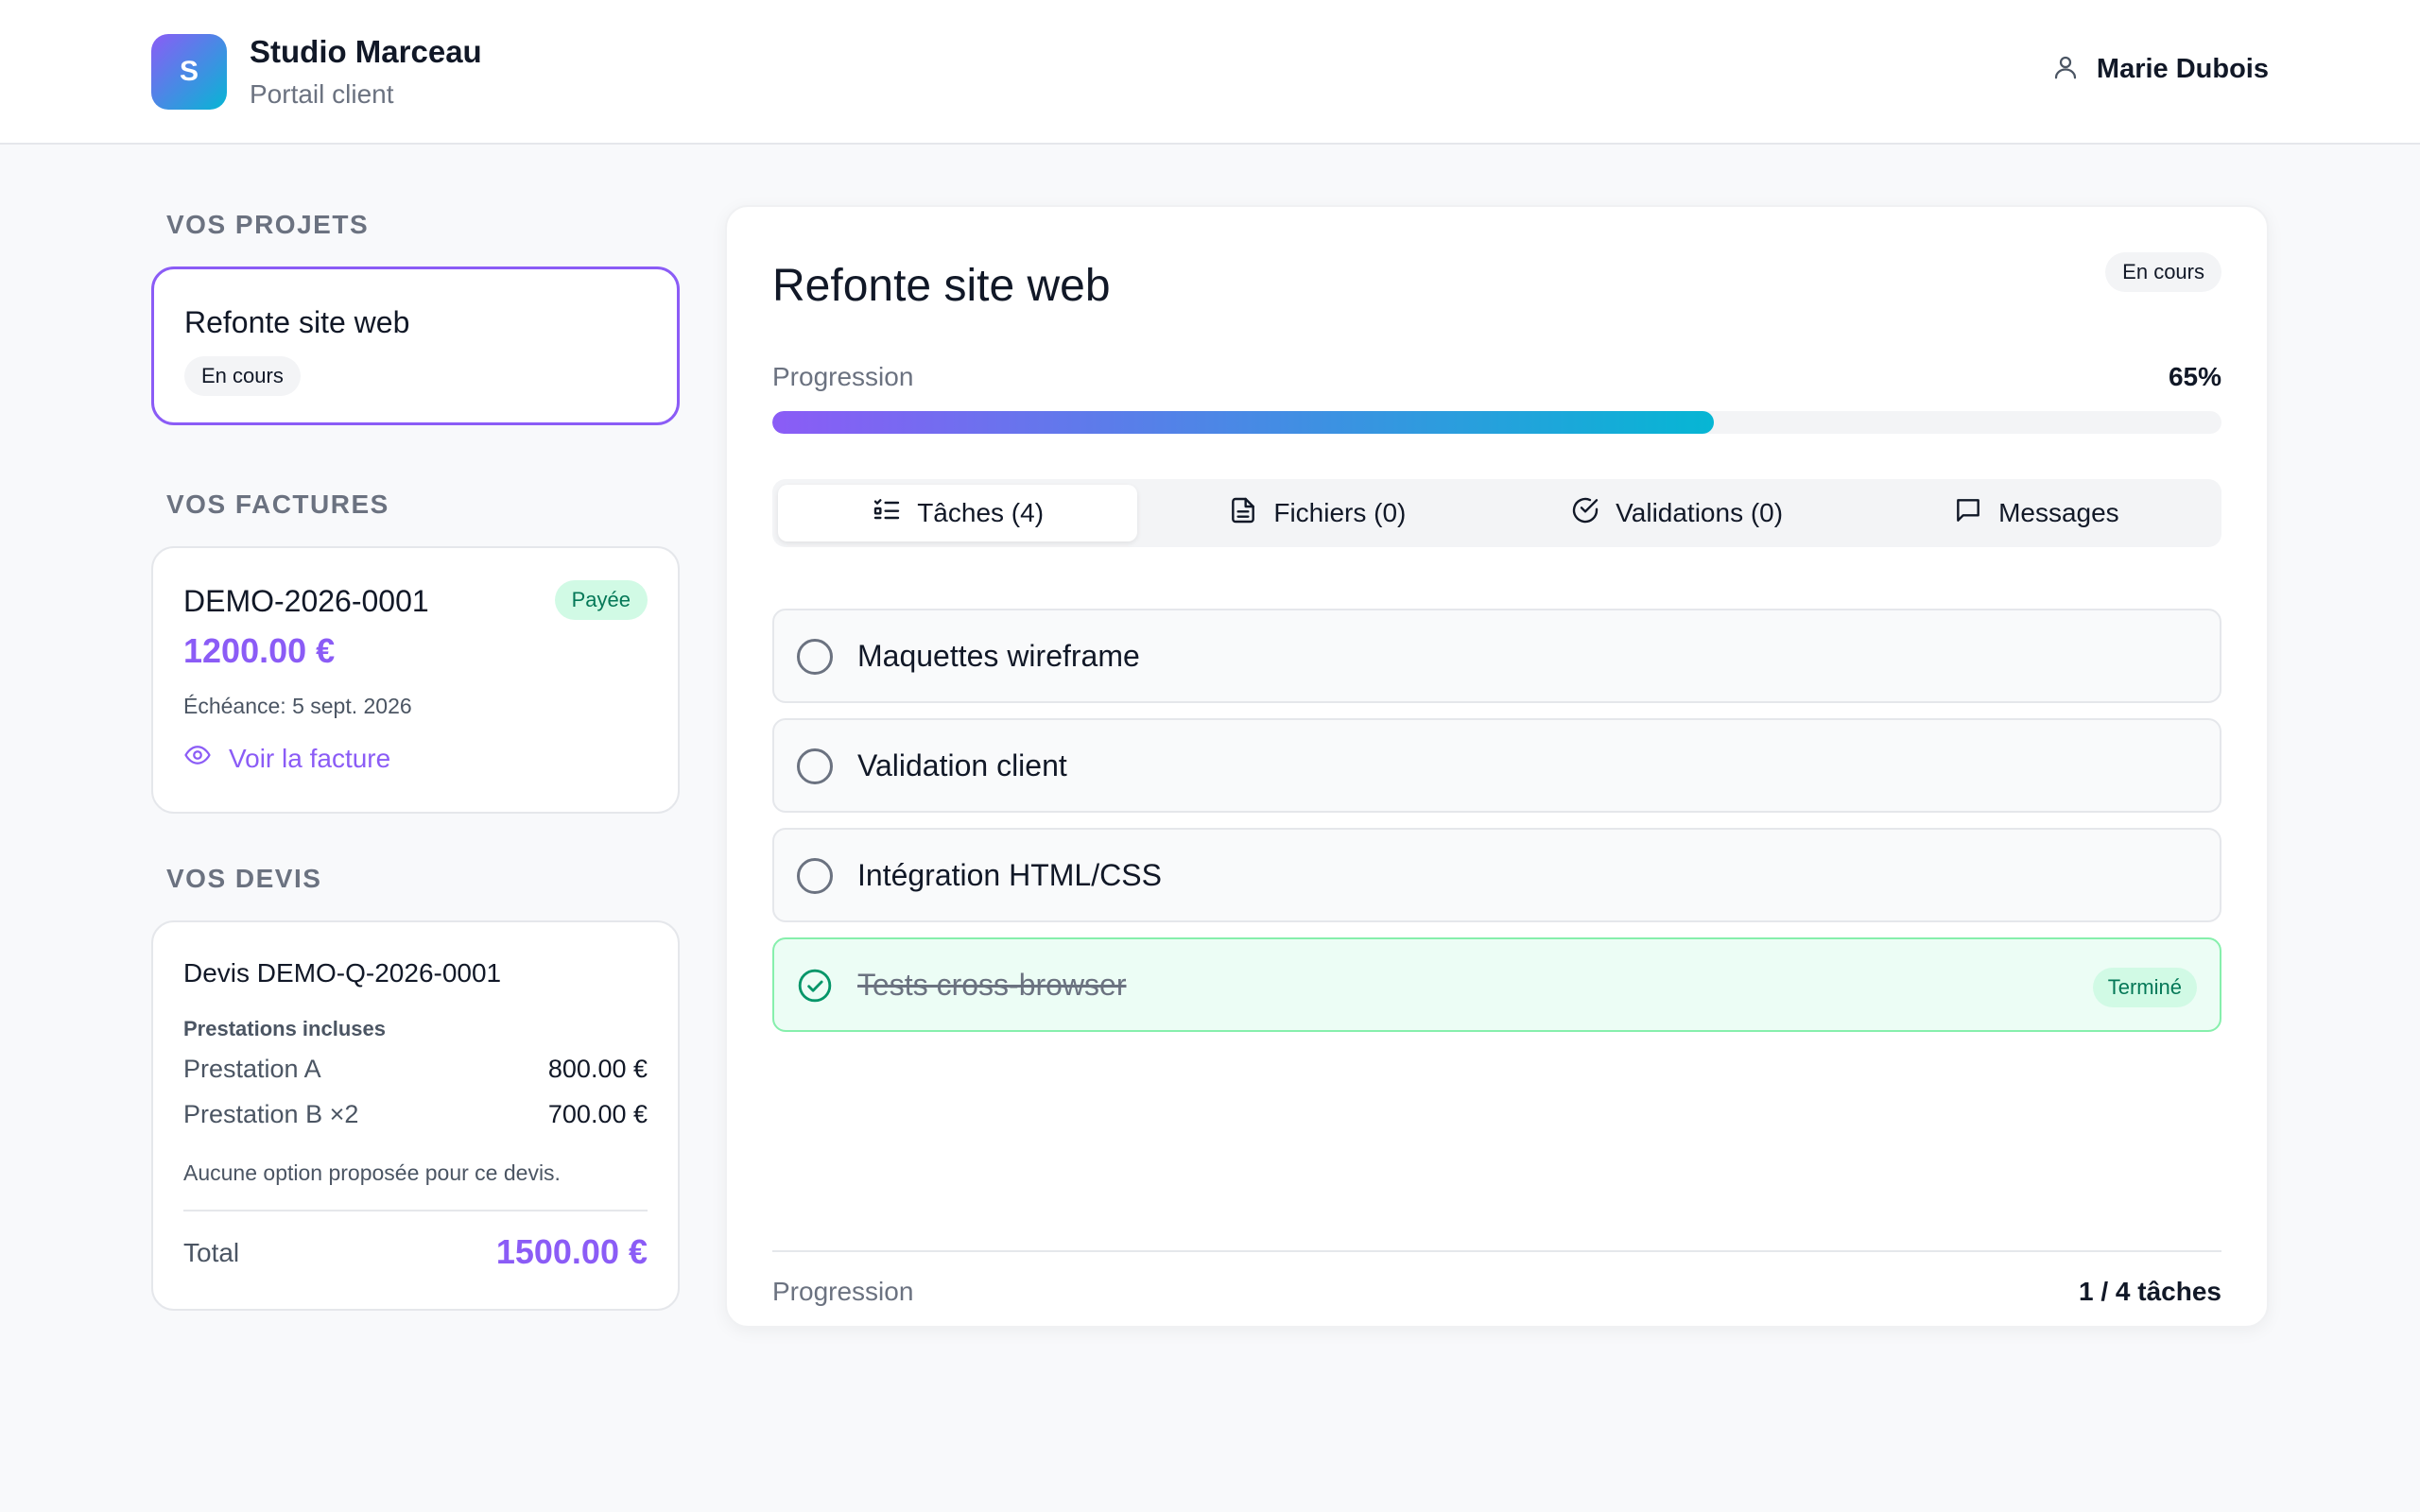 This screenshot has height=1512, width=2420. I want to click on tab-files-label: Fichiers (0), so click(1340, 512).